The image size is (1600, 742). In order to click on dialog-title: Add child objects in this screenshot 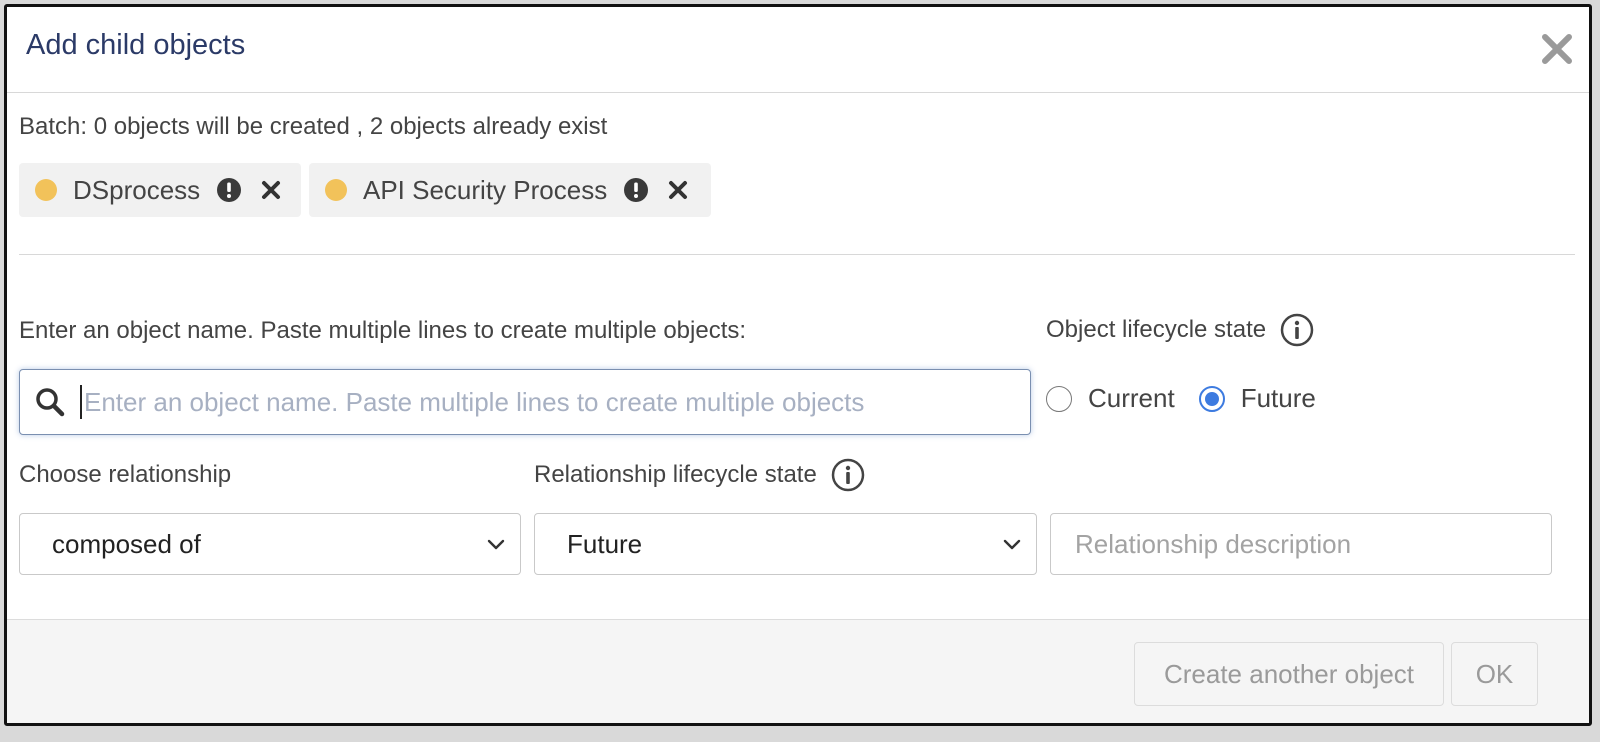, I will do `click(136, 45)`.